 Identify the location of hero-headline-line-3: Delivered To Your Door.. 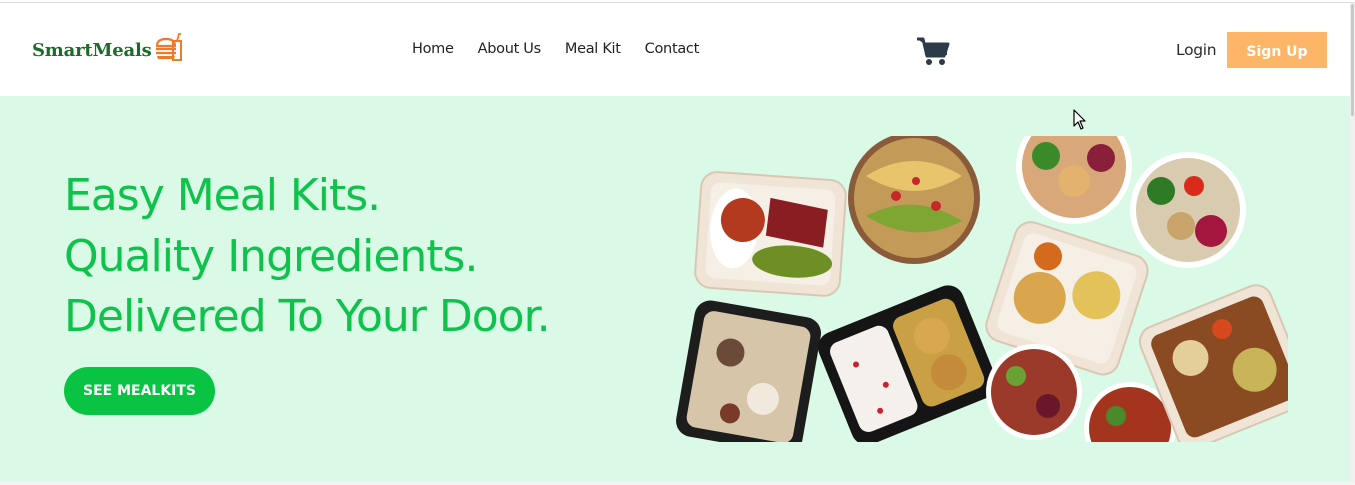
(307, 316).